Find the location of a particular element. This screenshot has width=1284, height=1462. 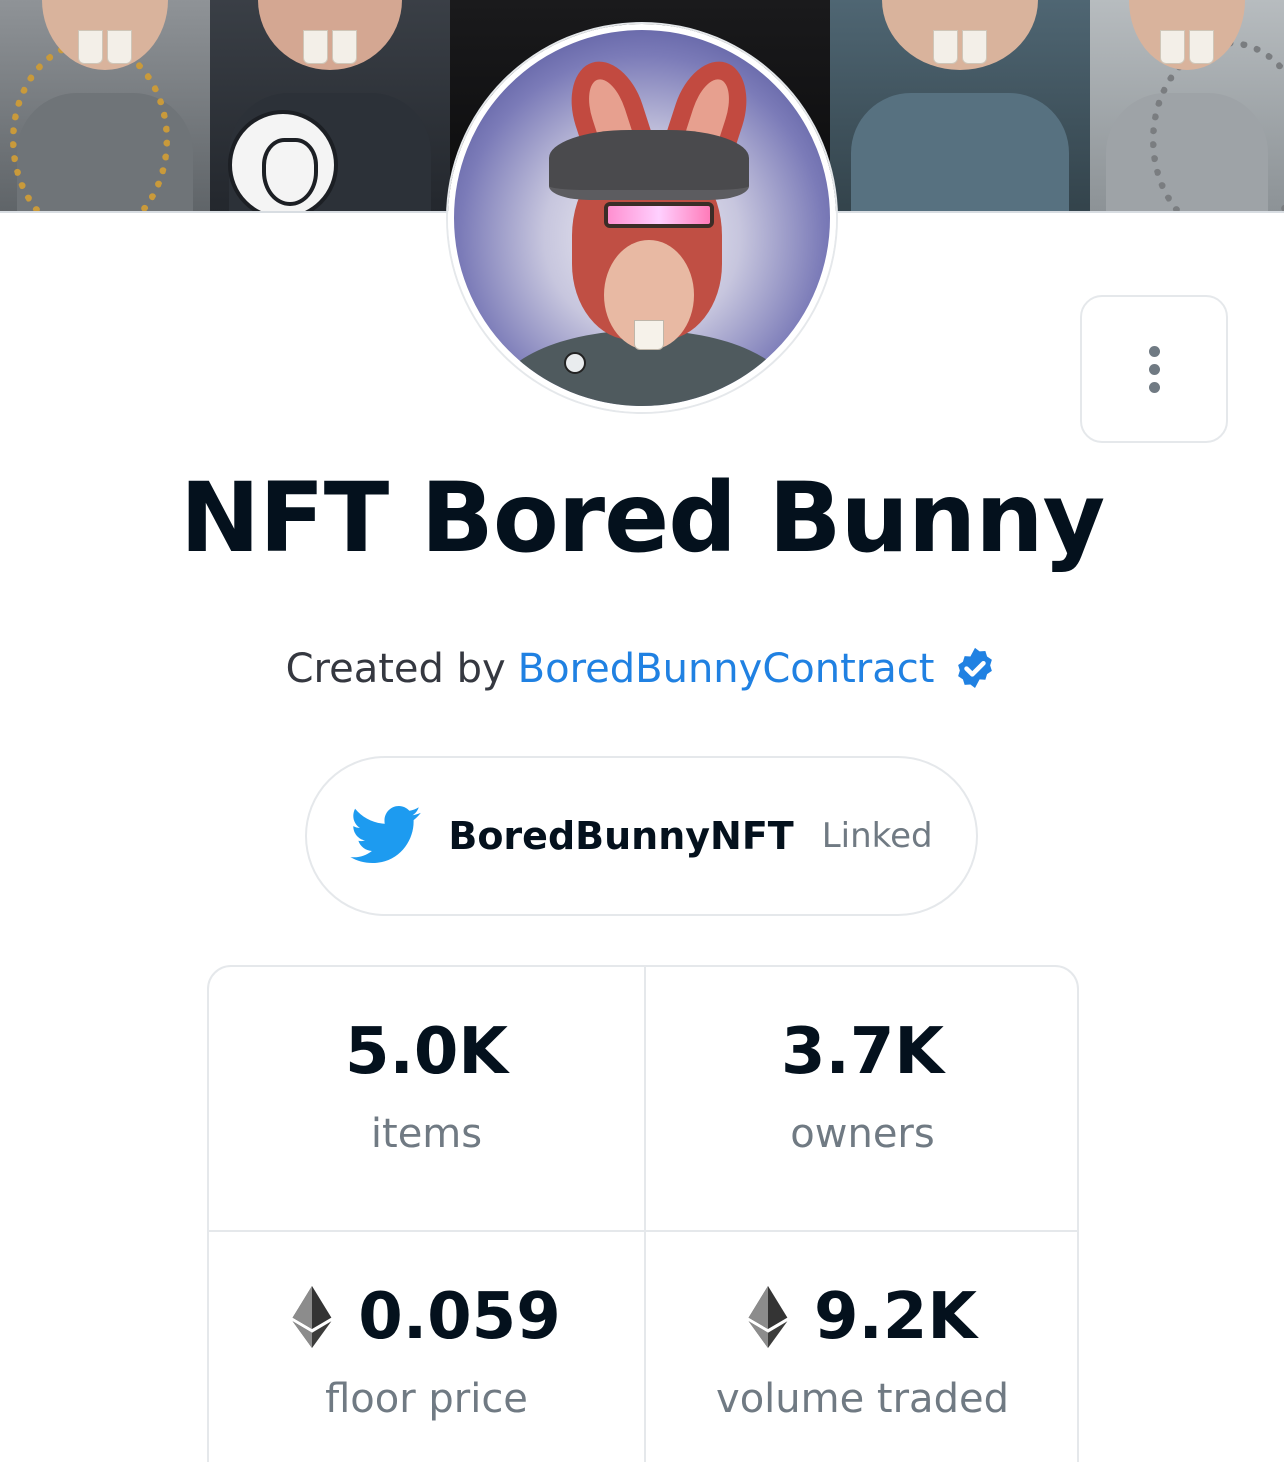

stat-floor-price: 0.059 floor price is located at coordinates (426, 1346).